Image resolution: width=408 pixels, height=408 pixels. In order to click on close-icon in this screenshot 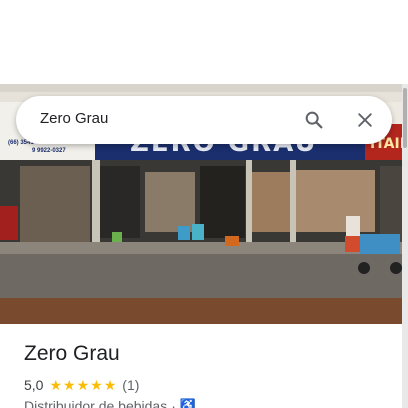, I will do `click(365, 120)`.